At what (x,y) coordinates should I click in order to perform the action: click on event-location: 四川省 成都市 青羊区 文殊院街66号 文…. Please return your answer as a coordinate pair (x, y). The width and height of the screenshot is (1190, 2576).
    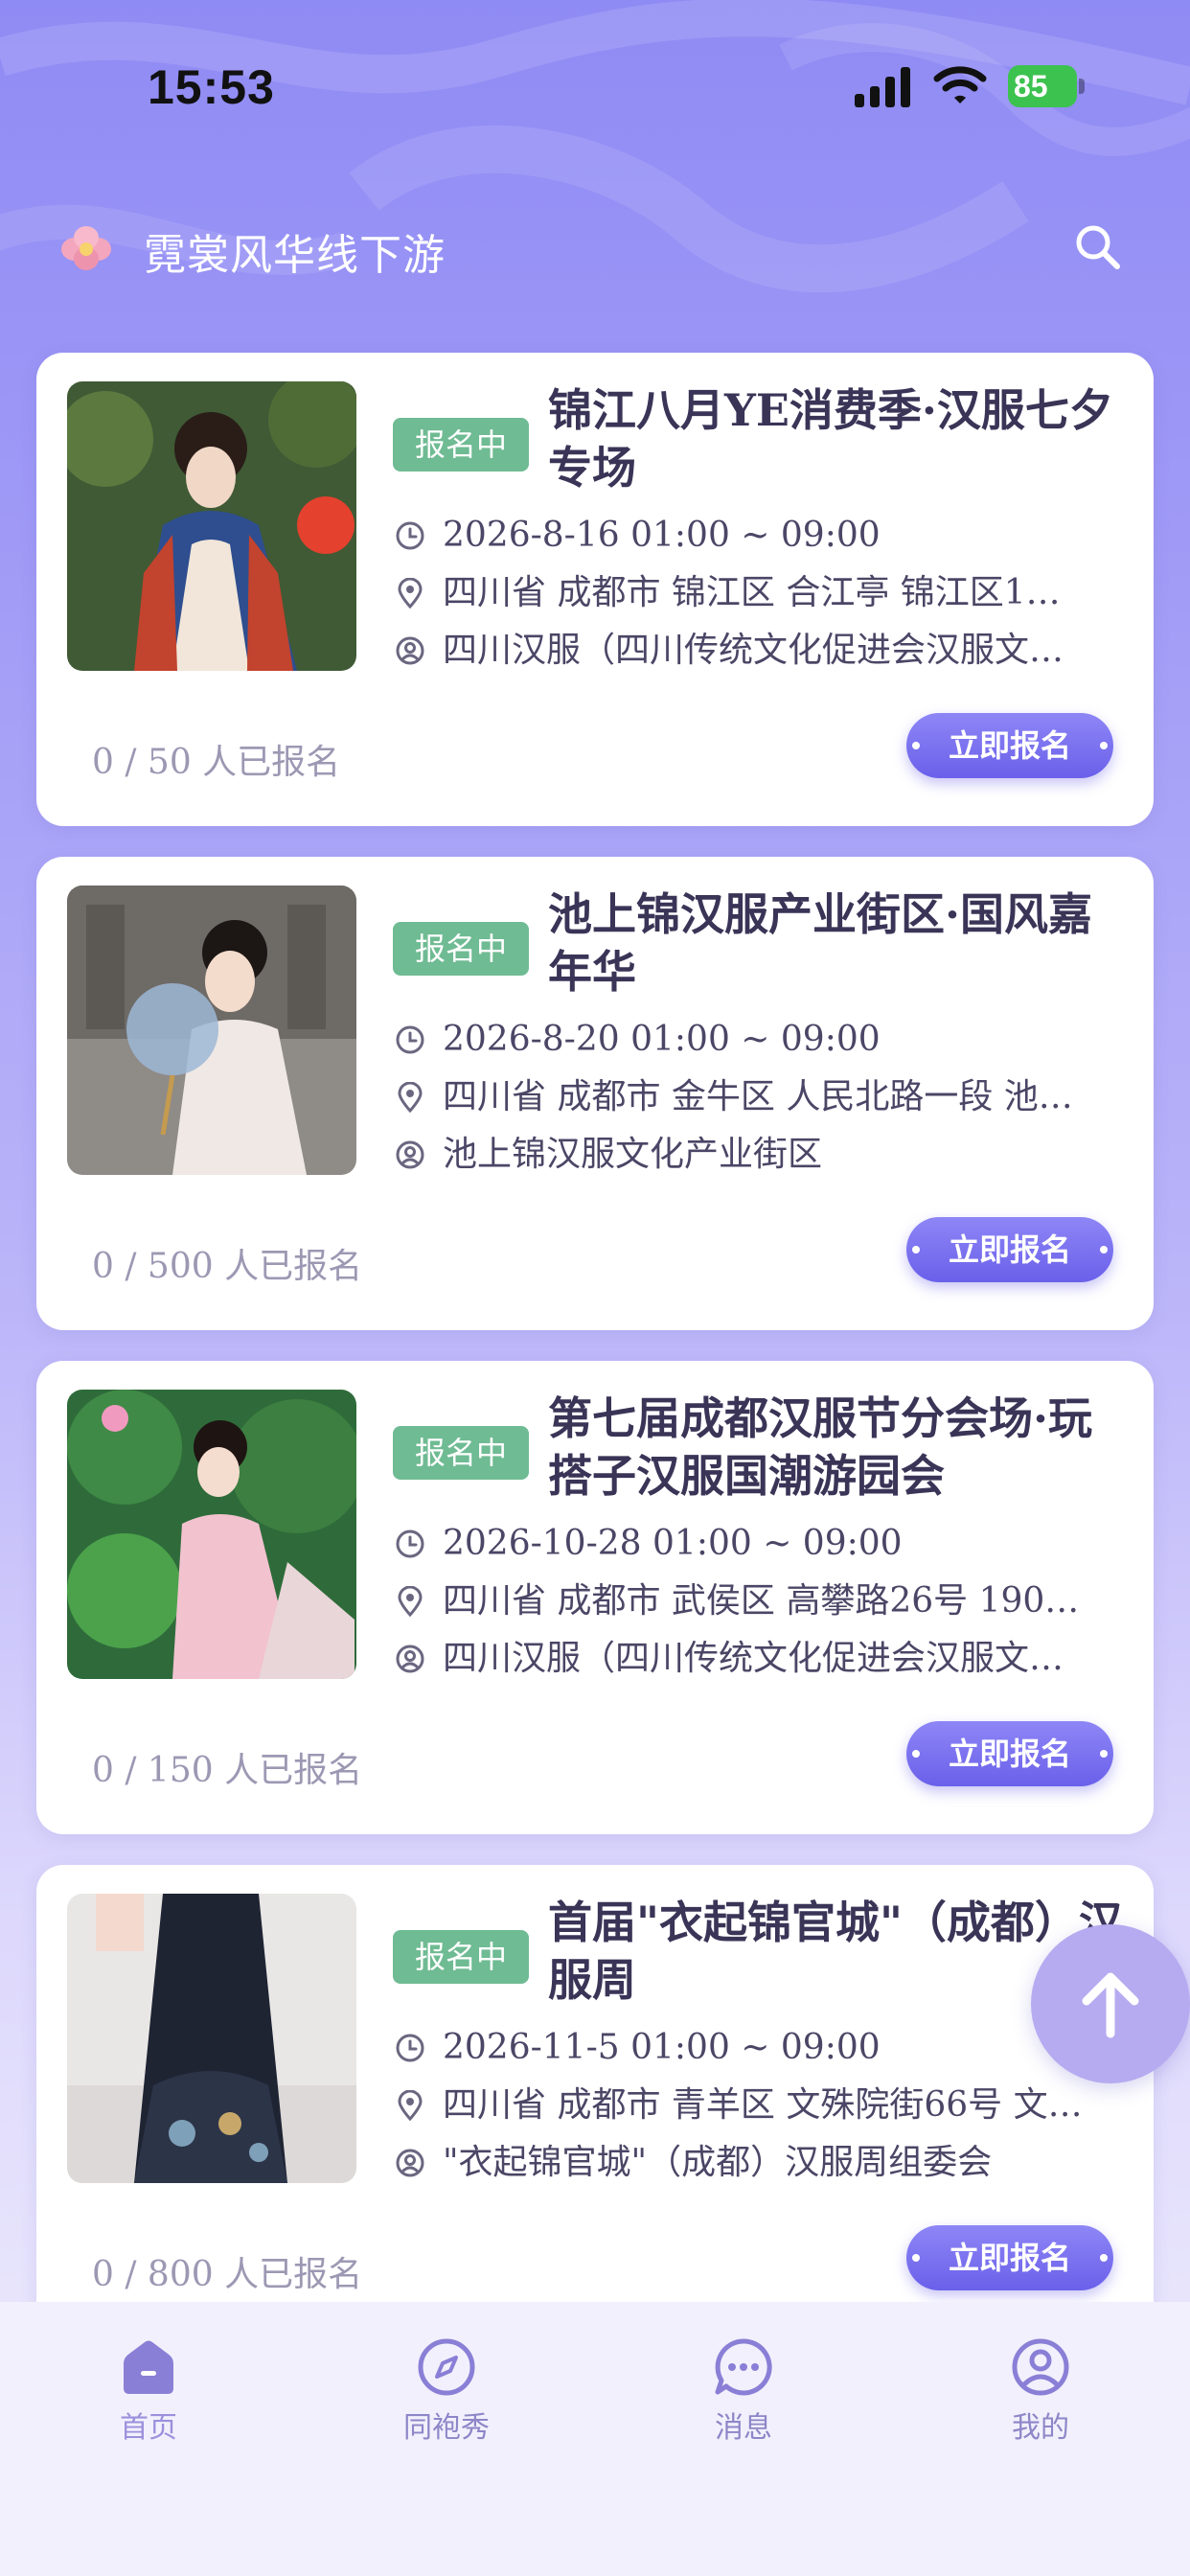
    Looking at the image, I should click on (763, 2105).